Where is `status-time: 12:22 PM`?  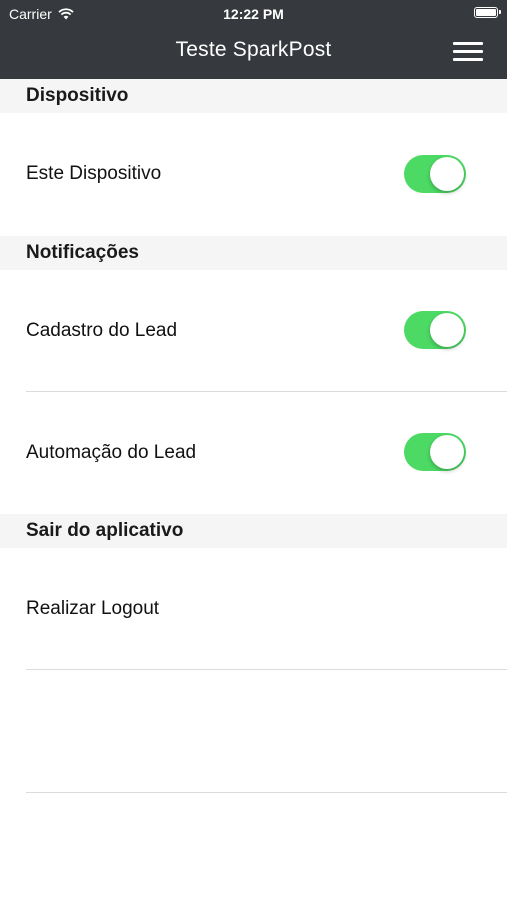
status-time: 12:22 PM is located at coordinates (253, 14).